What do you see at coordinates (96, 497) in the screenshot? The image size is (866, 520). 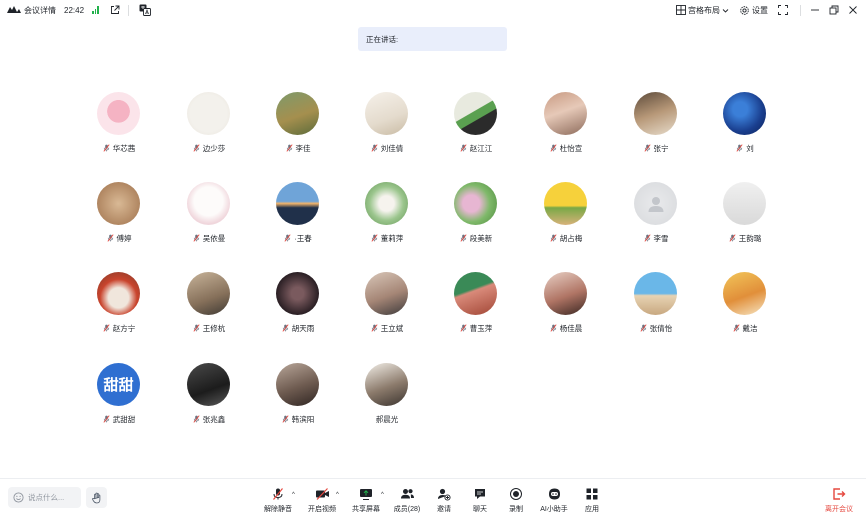 I see `raise-hand-button` at bounding box center [96, 497].